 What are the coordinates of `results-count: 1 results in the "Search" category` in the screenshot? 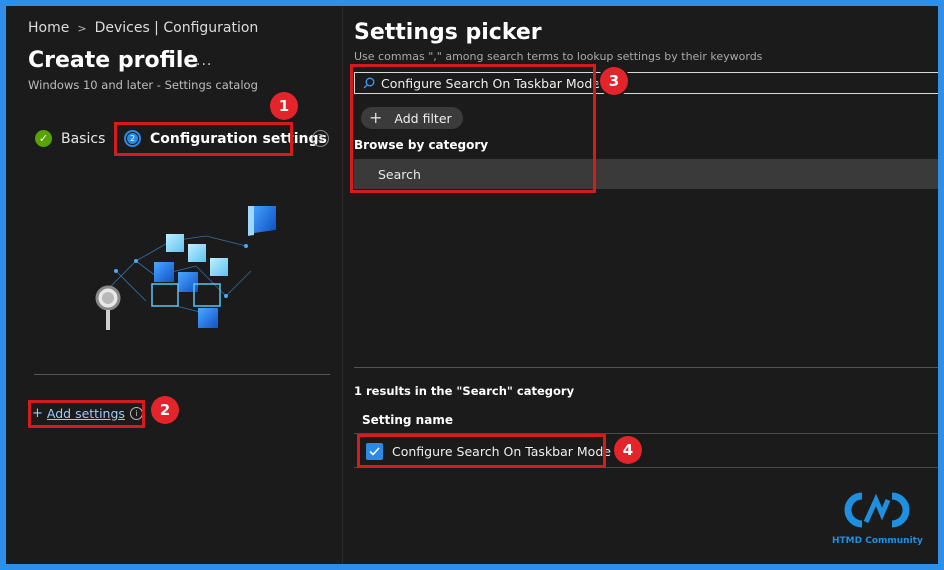 It's located at (464, 391).